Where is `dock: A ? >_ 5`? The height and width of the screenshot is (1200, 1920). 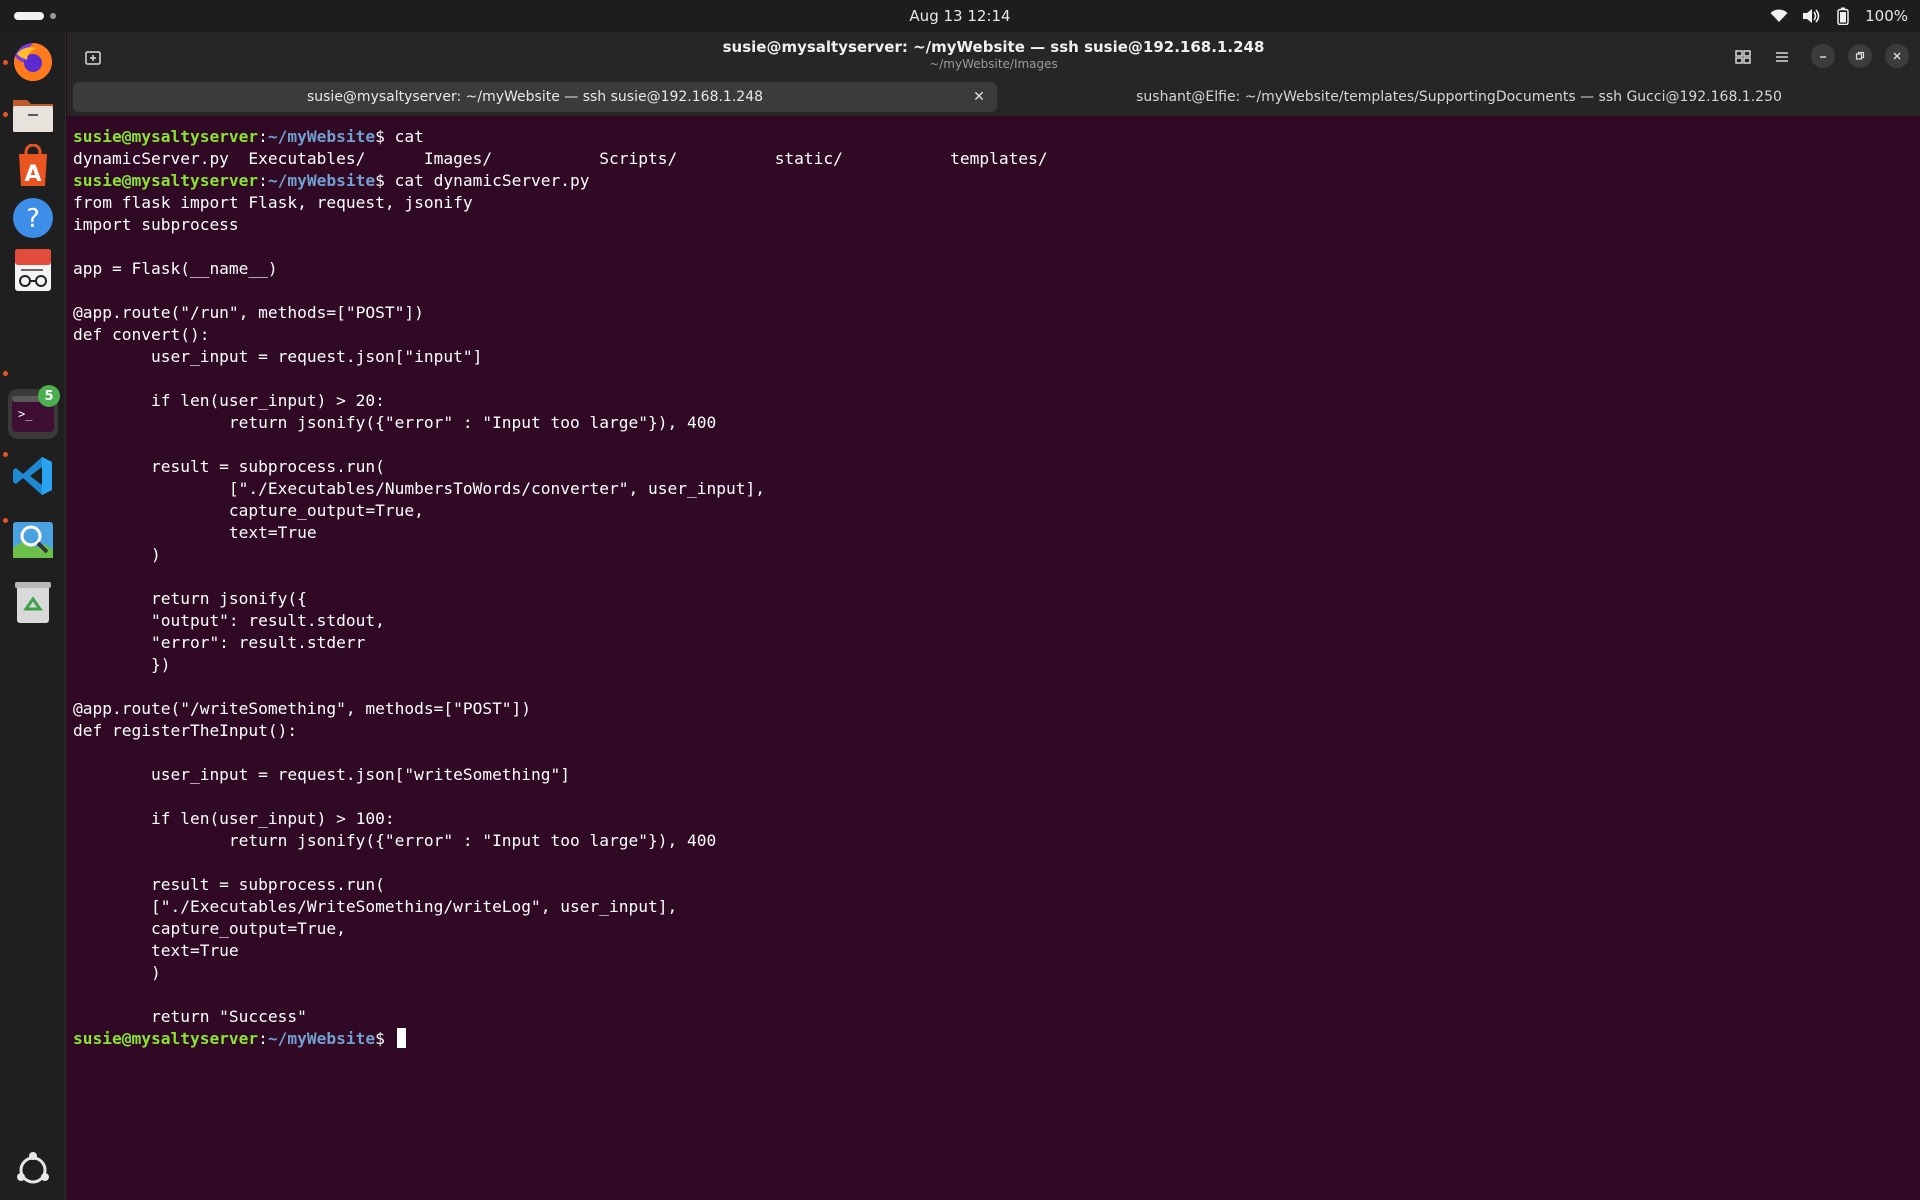
dock: A ? >_ 5 is located at coordinates (33, 616).